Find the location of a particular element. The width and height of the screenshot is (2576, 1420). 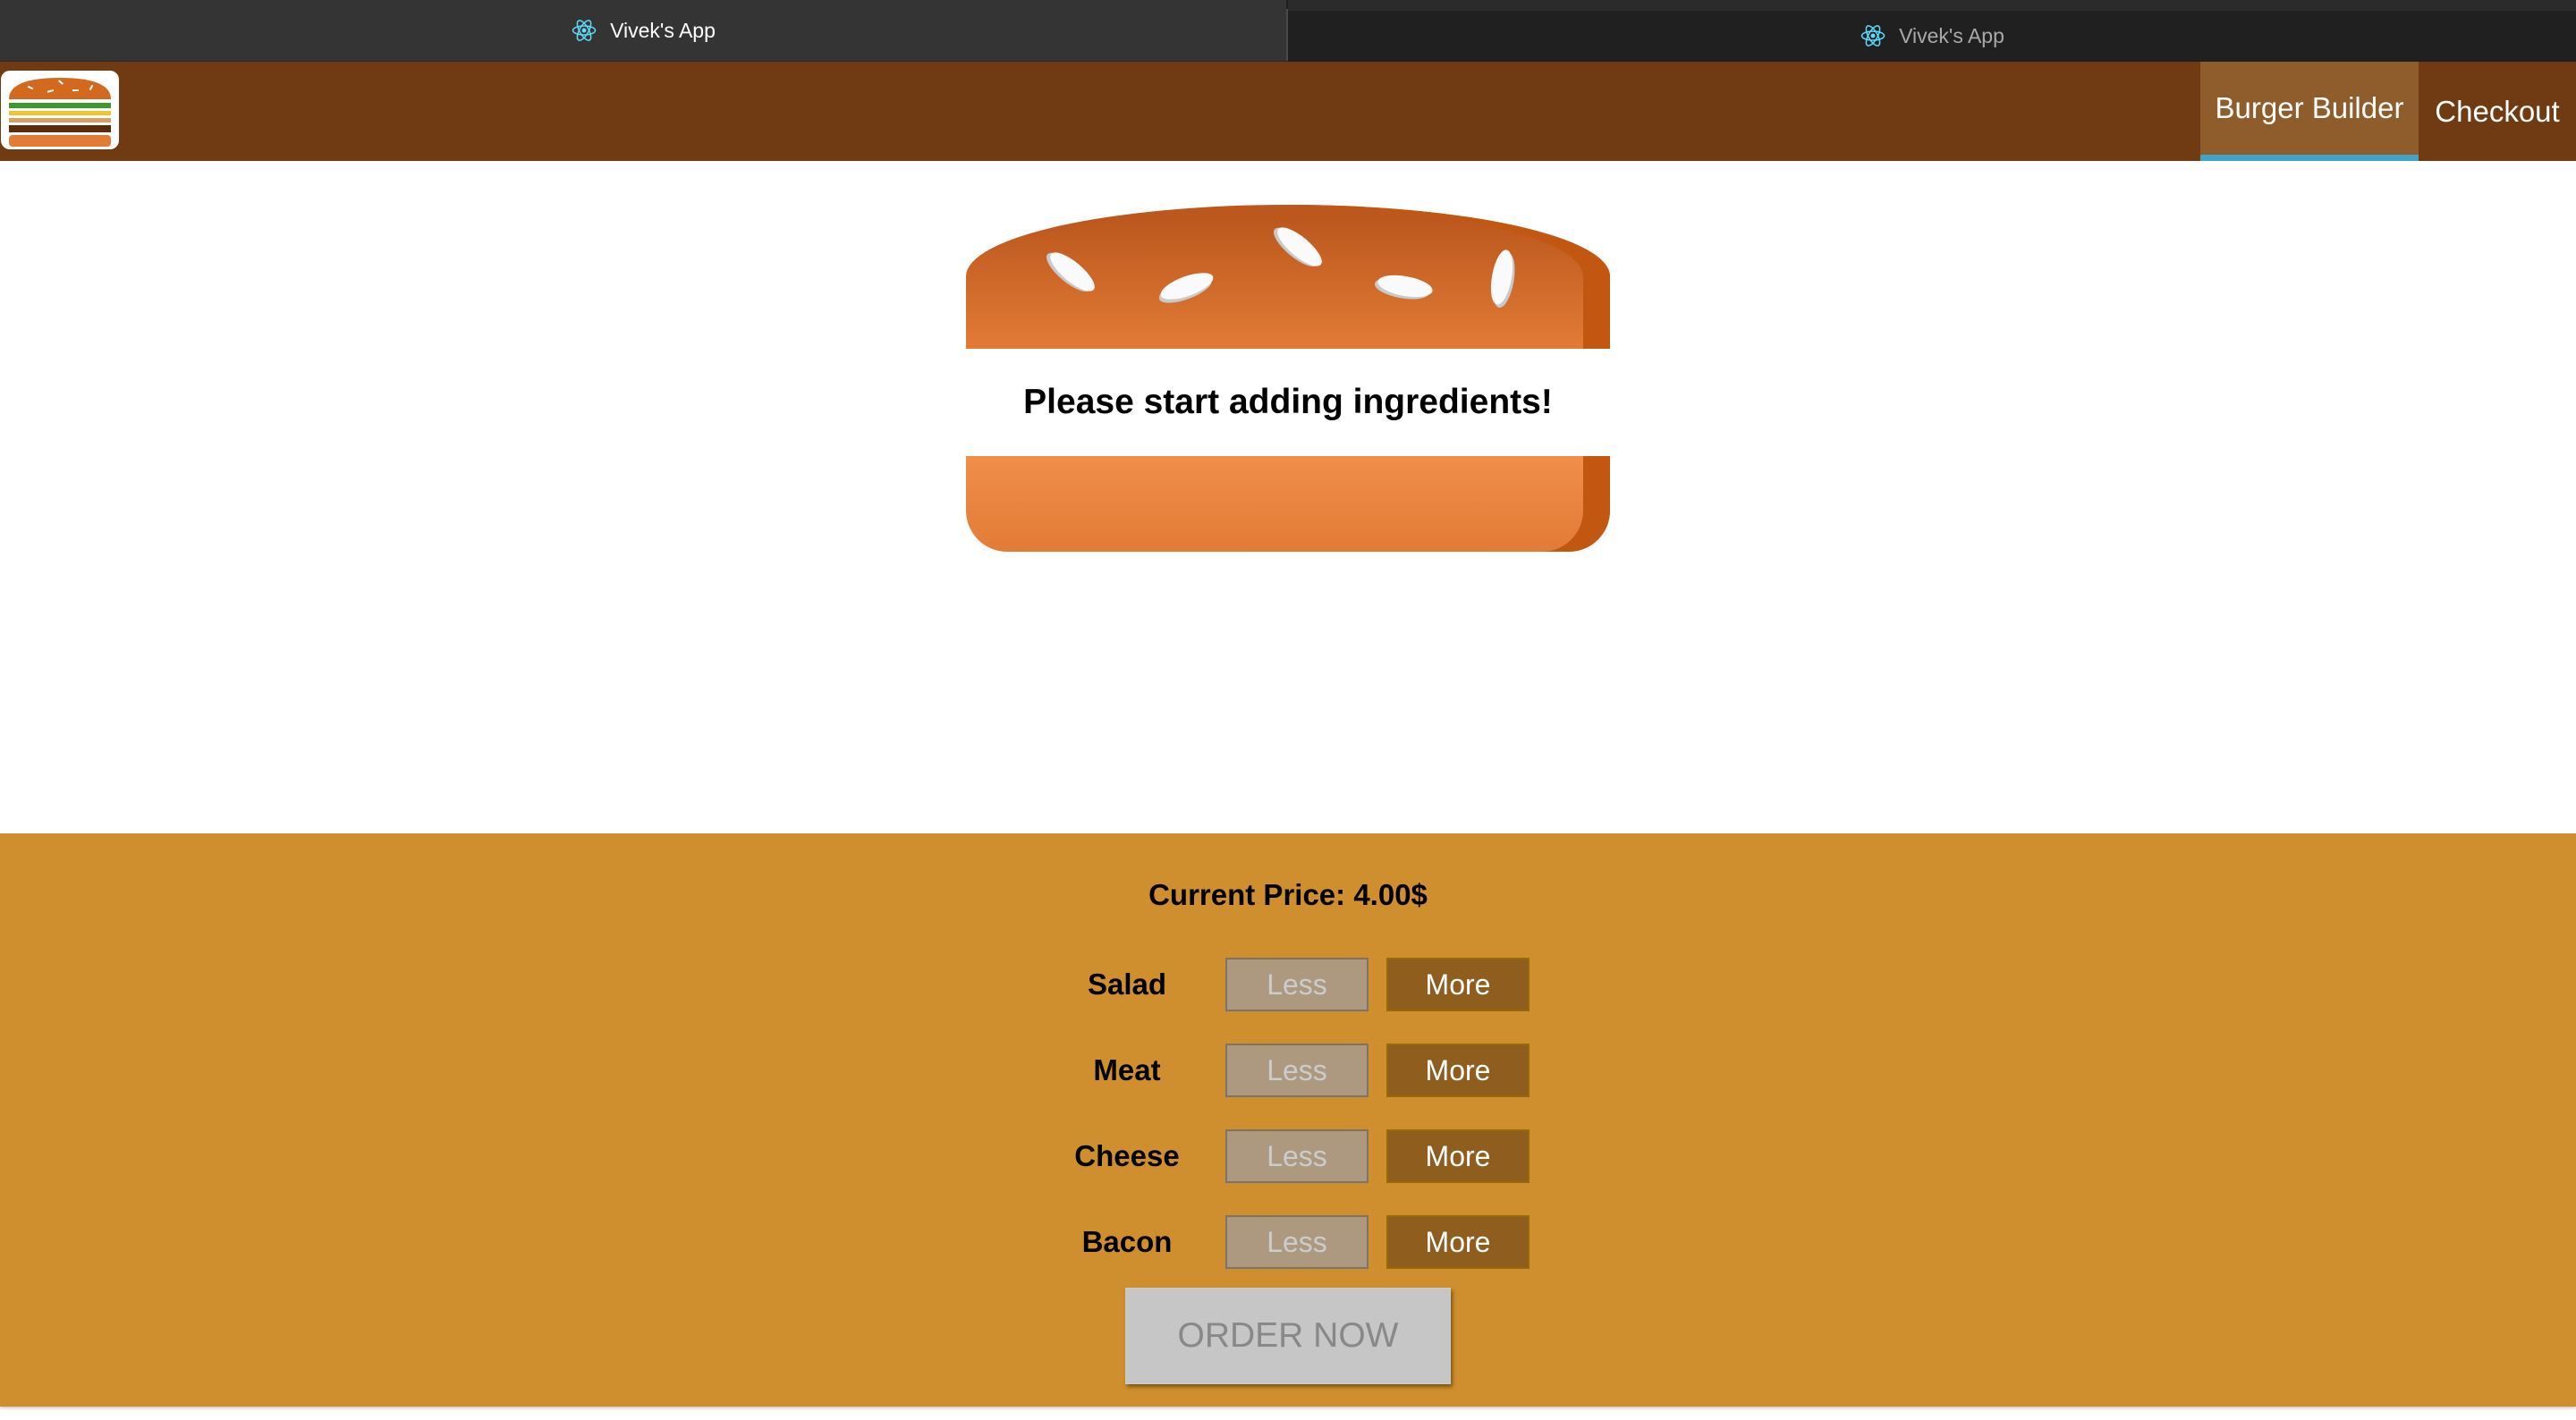

ingredient-control-cheese: Cheese Less More is located at coordinates (1293, 1156).